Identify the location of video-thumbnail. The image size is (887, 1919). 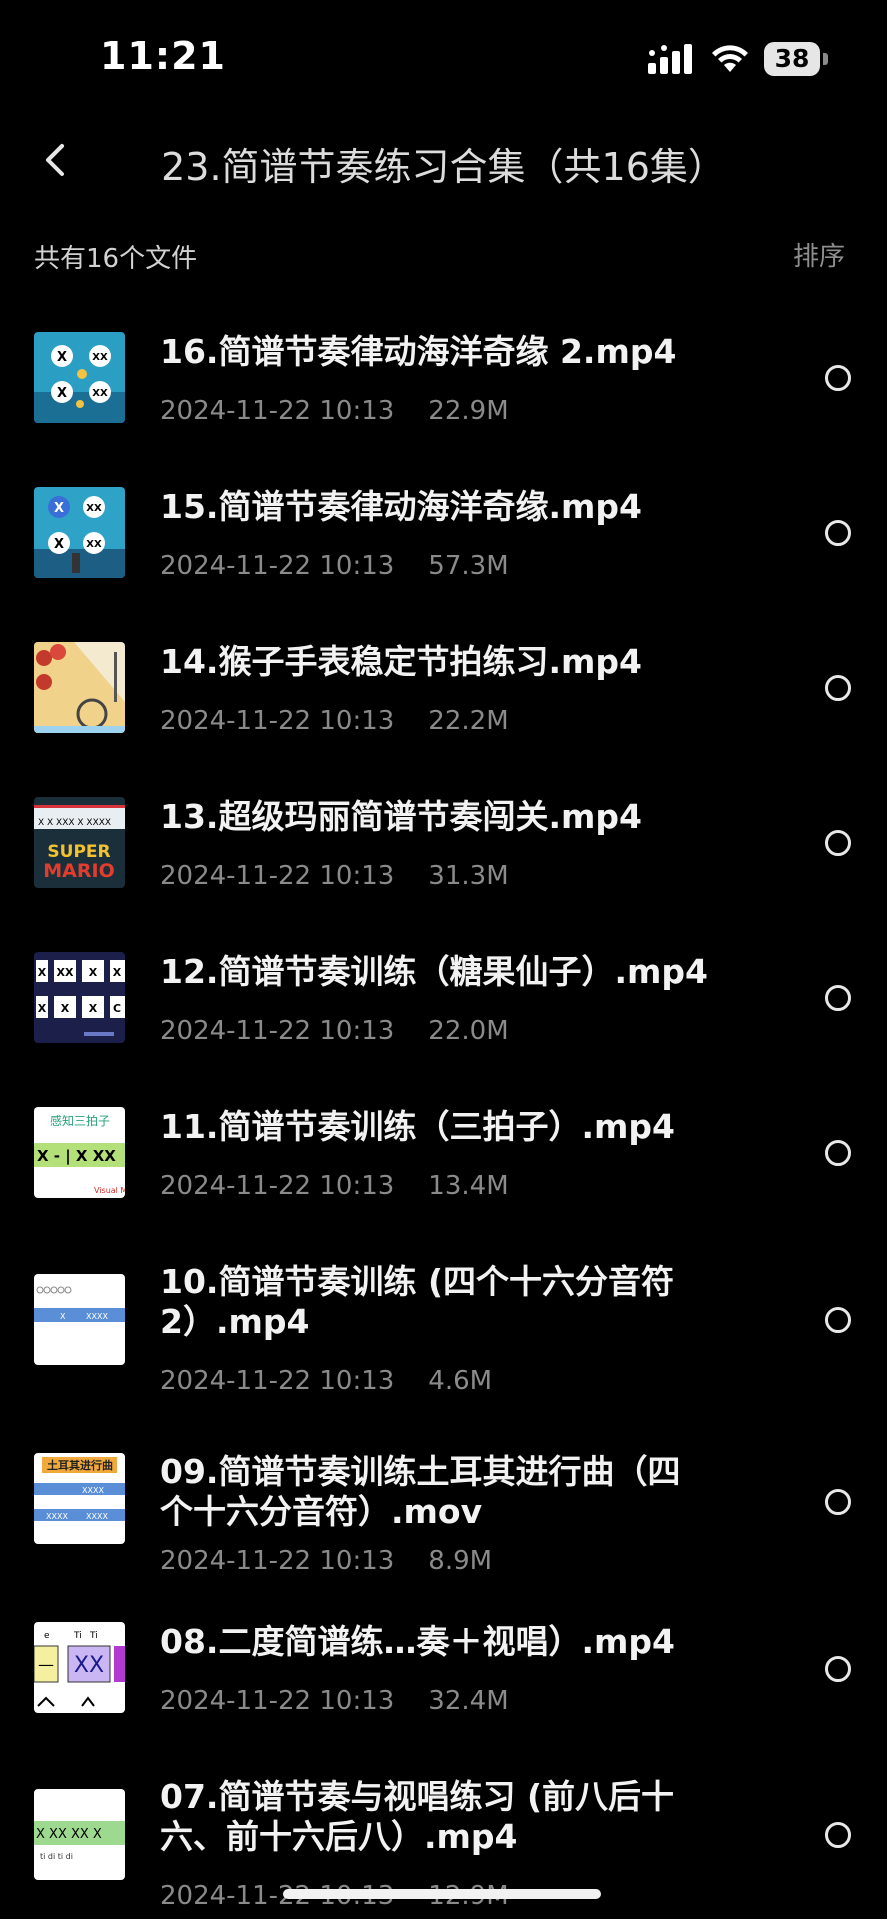
(79, 687).